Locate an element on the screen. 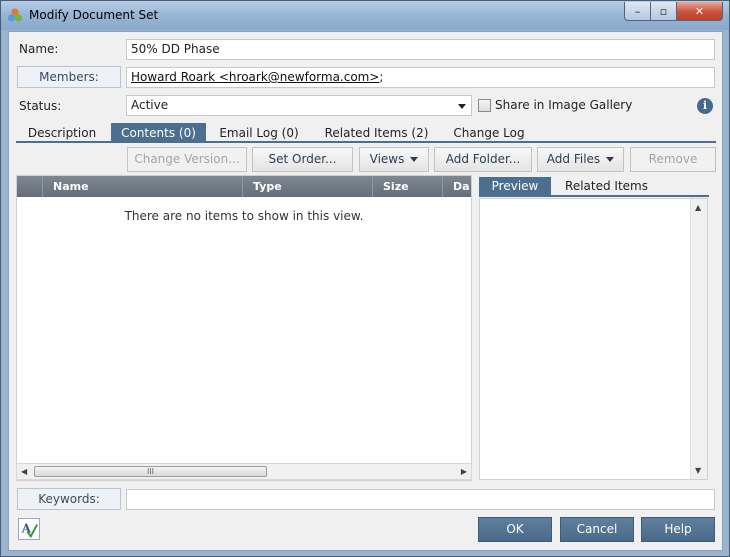  horizontal-scrollbar: ◀ III ▶ is located at coordinates (244, 471).